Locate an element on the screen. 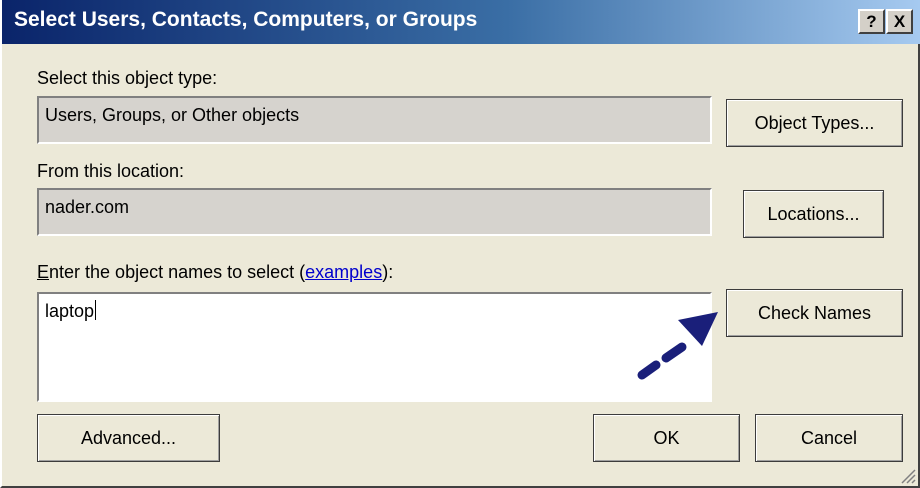 The height and width of the screenshot is (488, 920). object-names-value: laptop is located at coordinates (70, 311).